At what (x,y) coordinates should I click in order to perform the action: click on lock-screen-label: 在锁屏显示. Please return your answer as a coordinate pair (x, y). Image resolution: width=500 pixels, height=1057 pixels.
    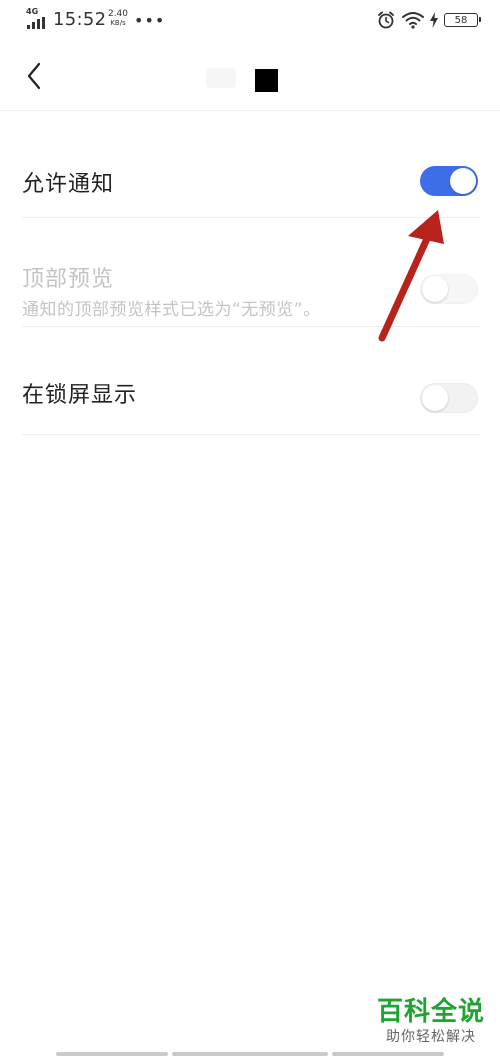
    Looking at the image, I should click on (80, 395).